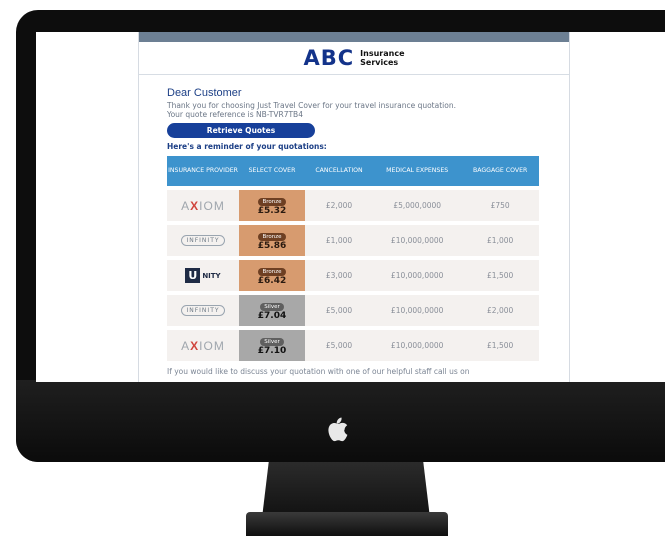 The height and width of the screenshot is (536, 665). What do you see at coordinates (203, 275) in the screenshot?
I see `provider-logo-unity: U NITY` at bounding box center [203, 275].